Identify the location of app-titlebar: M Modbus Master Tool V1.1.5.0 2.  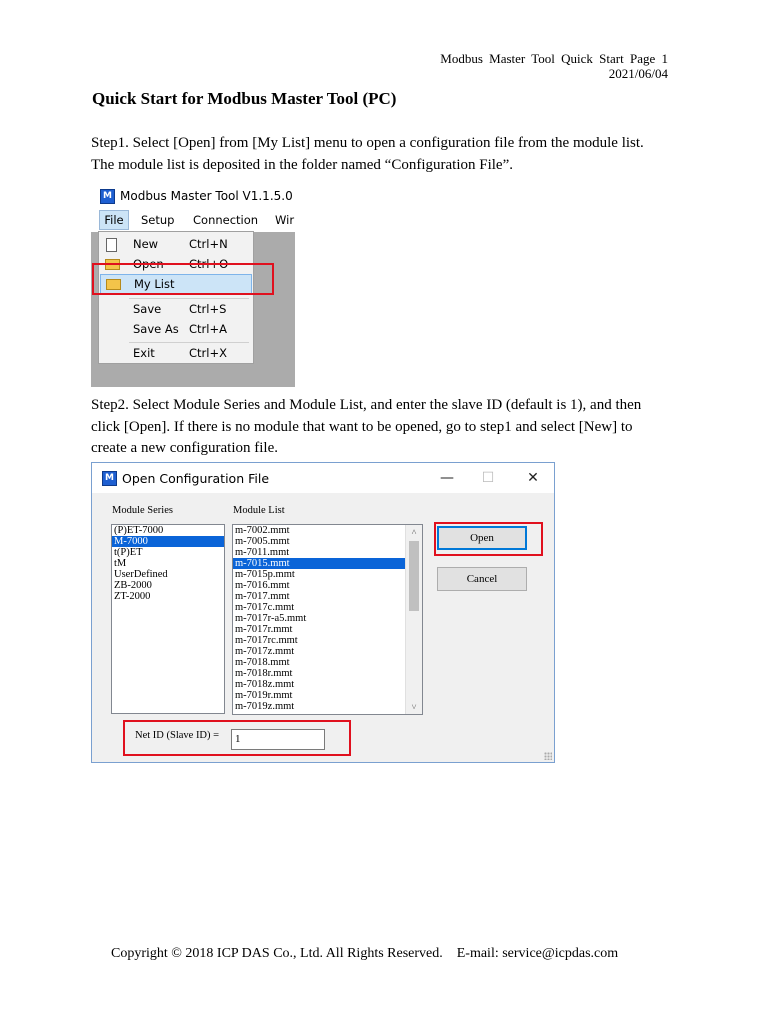
(193, 196).